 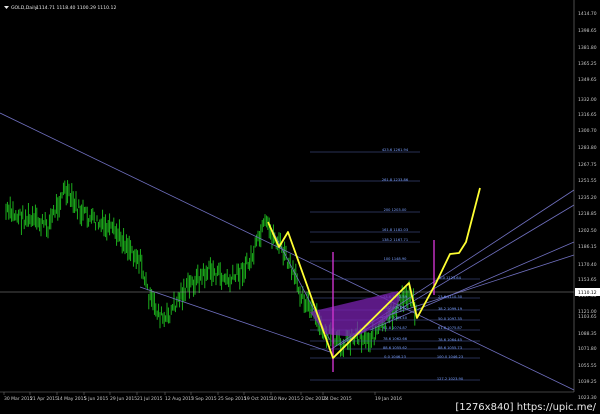 What do you see at coordinates (587, 214) in the screenshot?
I see `price-tick-label: 1218.85` at bounding box center [587, 214].